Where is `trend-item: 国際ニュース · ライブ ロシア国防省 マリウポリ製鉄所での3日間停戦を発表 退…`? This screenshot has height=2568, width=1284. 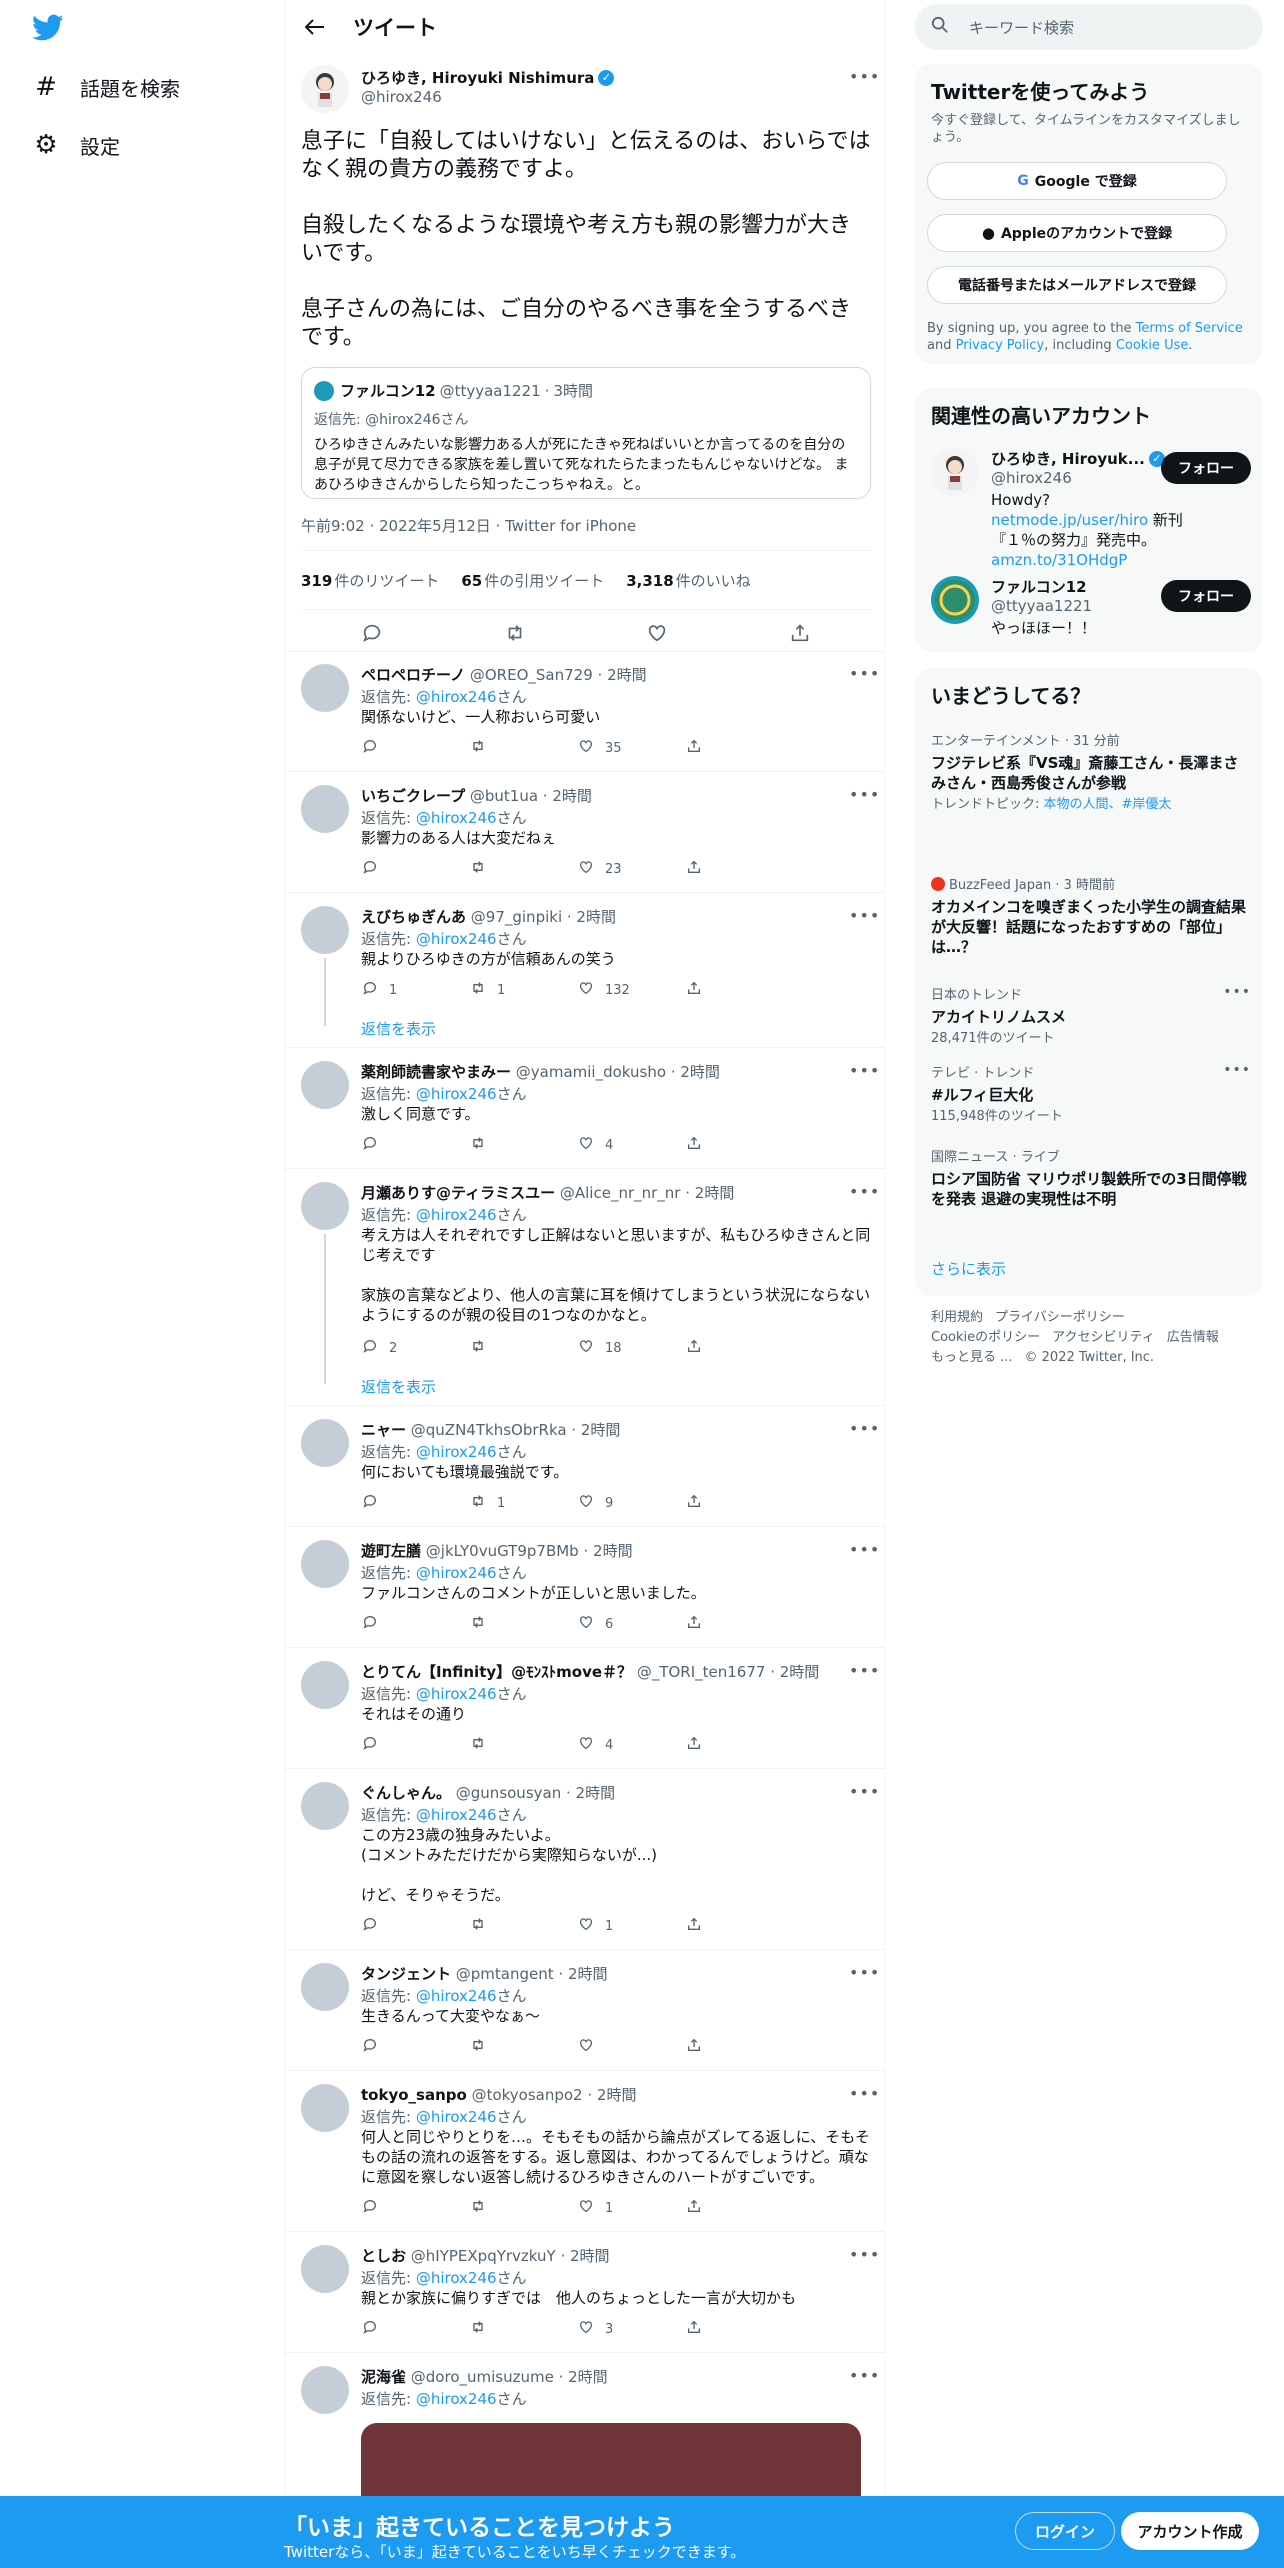 trend-item: 国際ニュース · ライブ ロシア国防省 マリウポリ製鉄所での3日間停戦を発表 退… is located at coordinates (1091, 1177).